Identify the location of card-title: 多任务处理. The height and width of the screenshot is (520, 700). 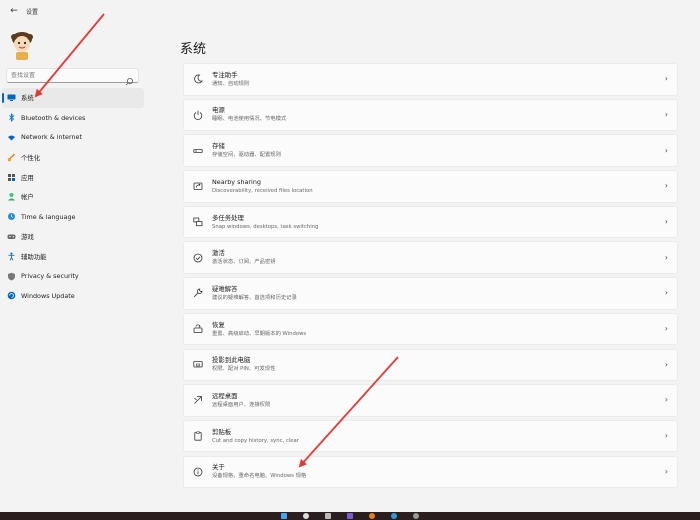
(228, 217).